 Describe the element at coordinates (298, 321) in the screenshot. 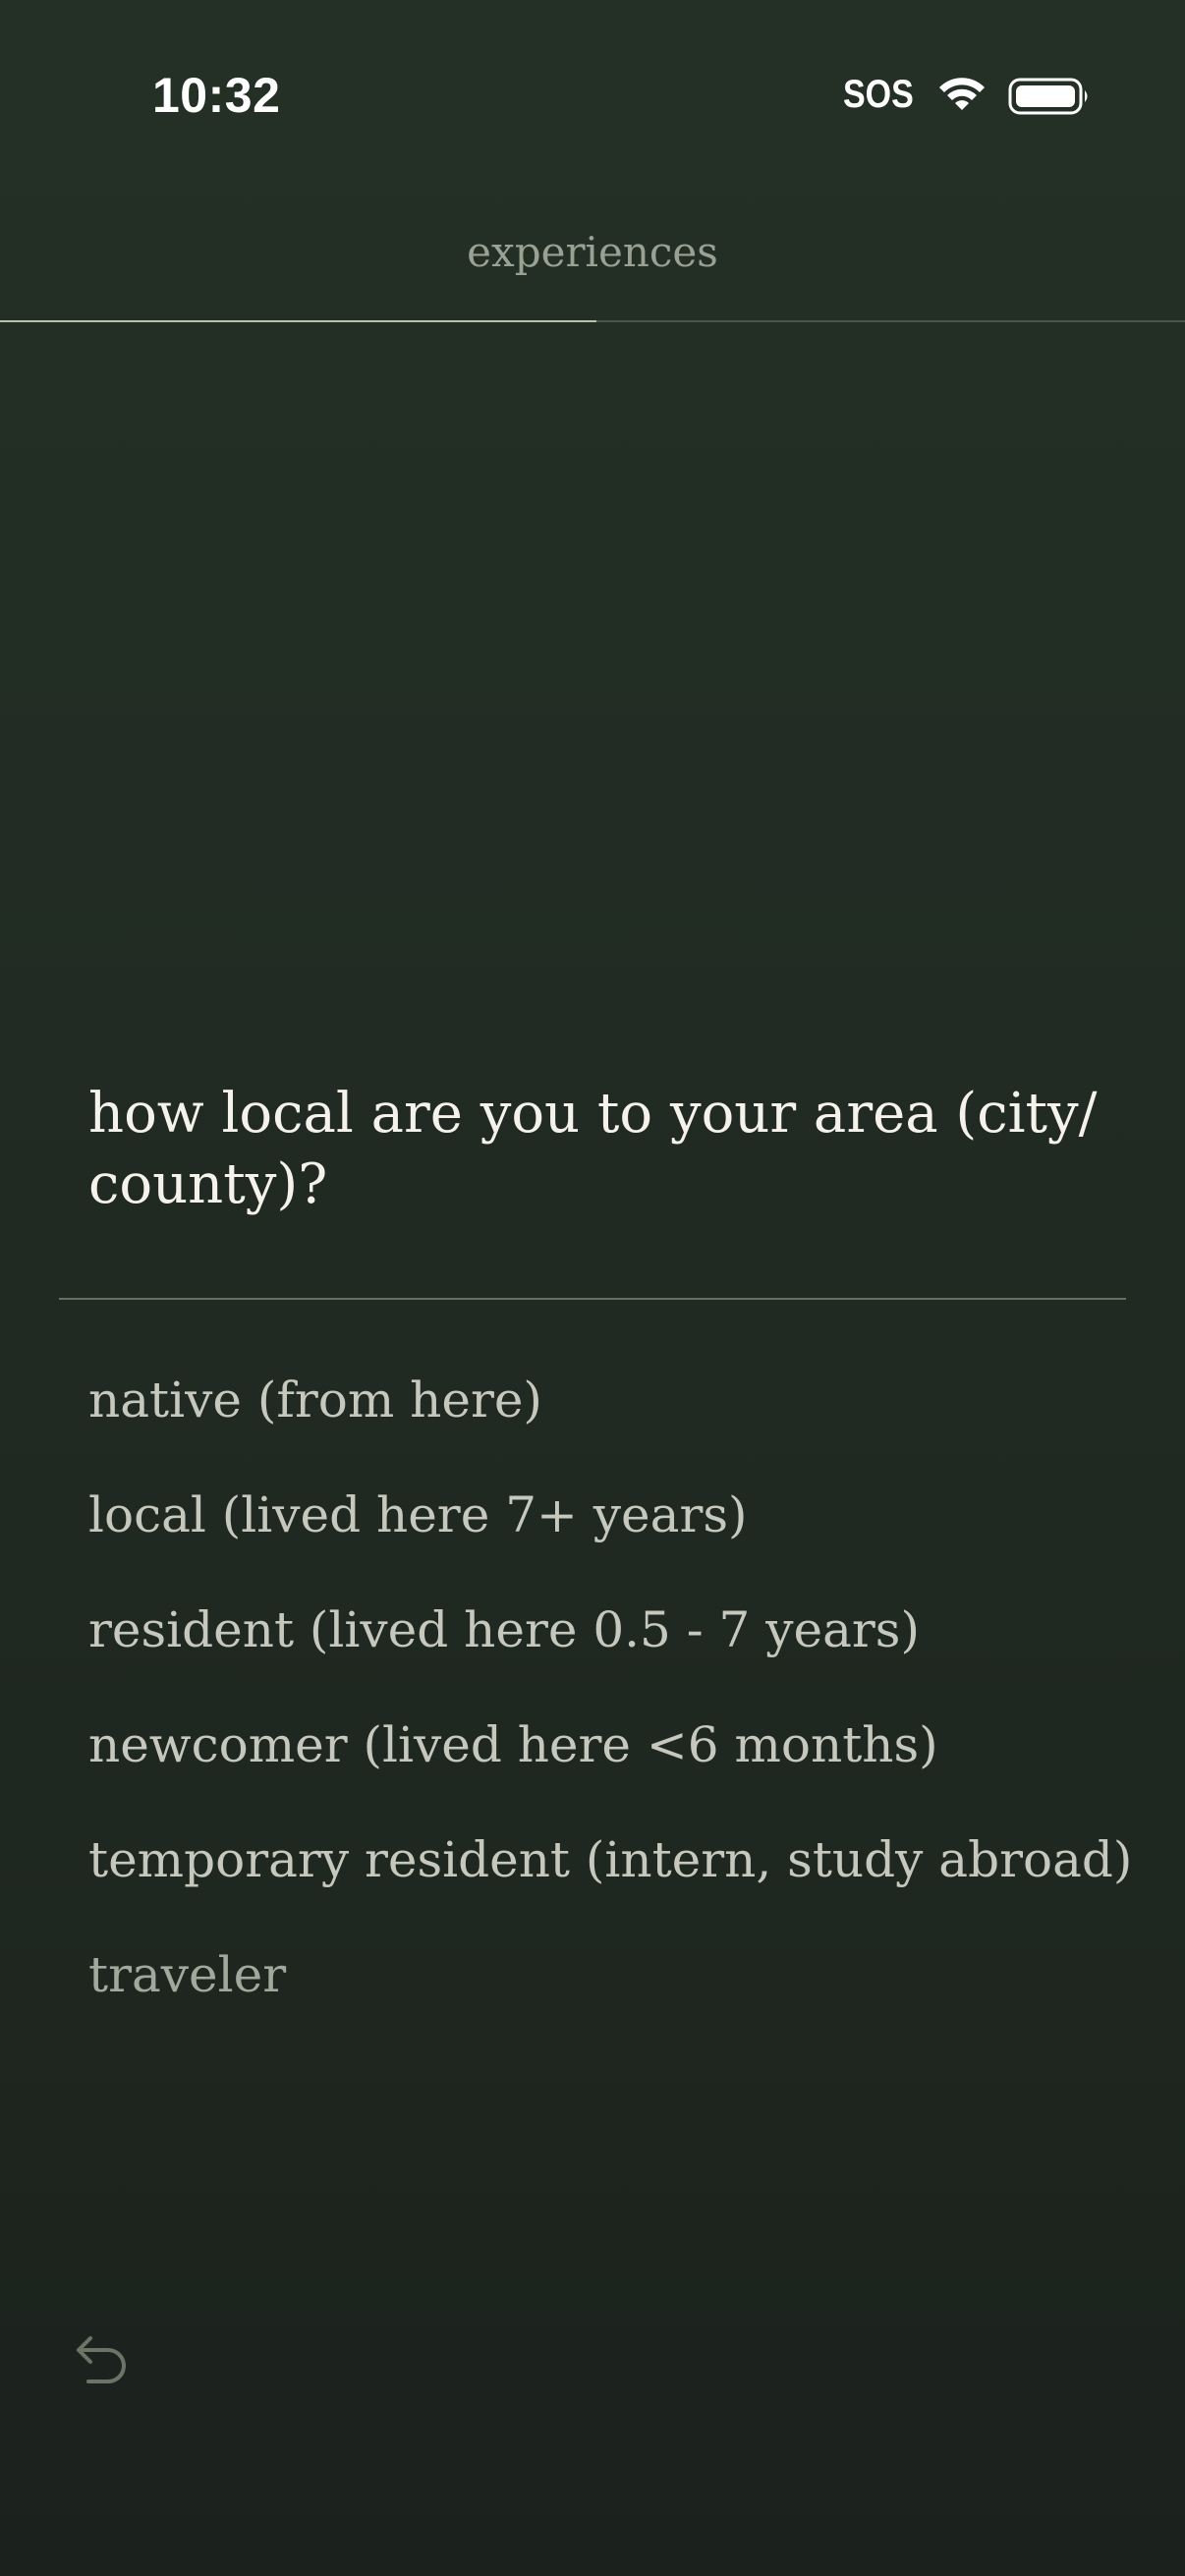

I see `progress-bar-fill` at that location.